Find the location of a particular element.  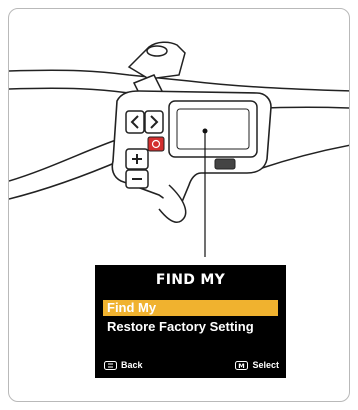

menu-item-find-my: Find My is located at coordinates (190, 308).